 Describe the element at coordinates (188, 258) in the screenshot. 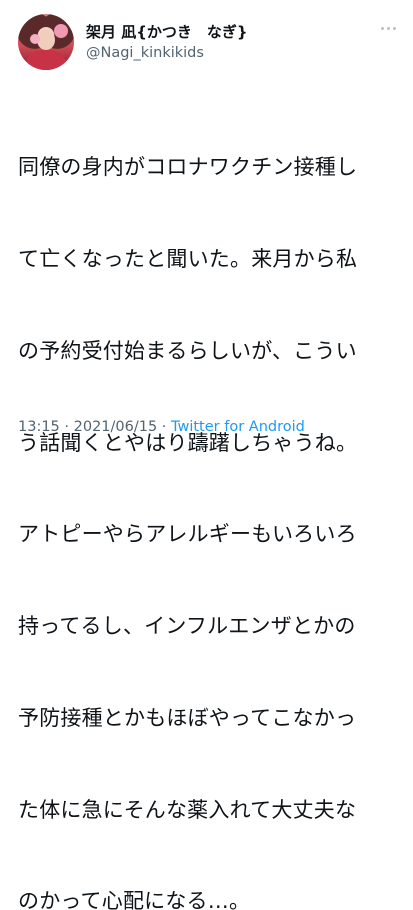

I see `tweet-line: て亡くなったと聞いた。来月から私` at that location.